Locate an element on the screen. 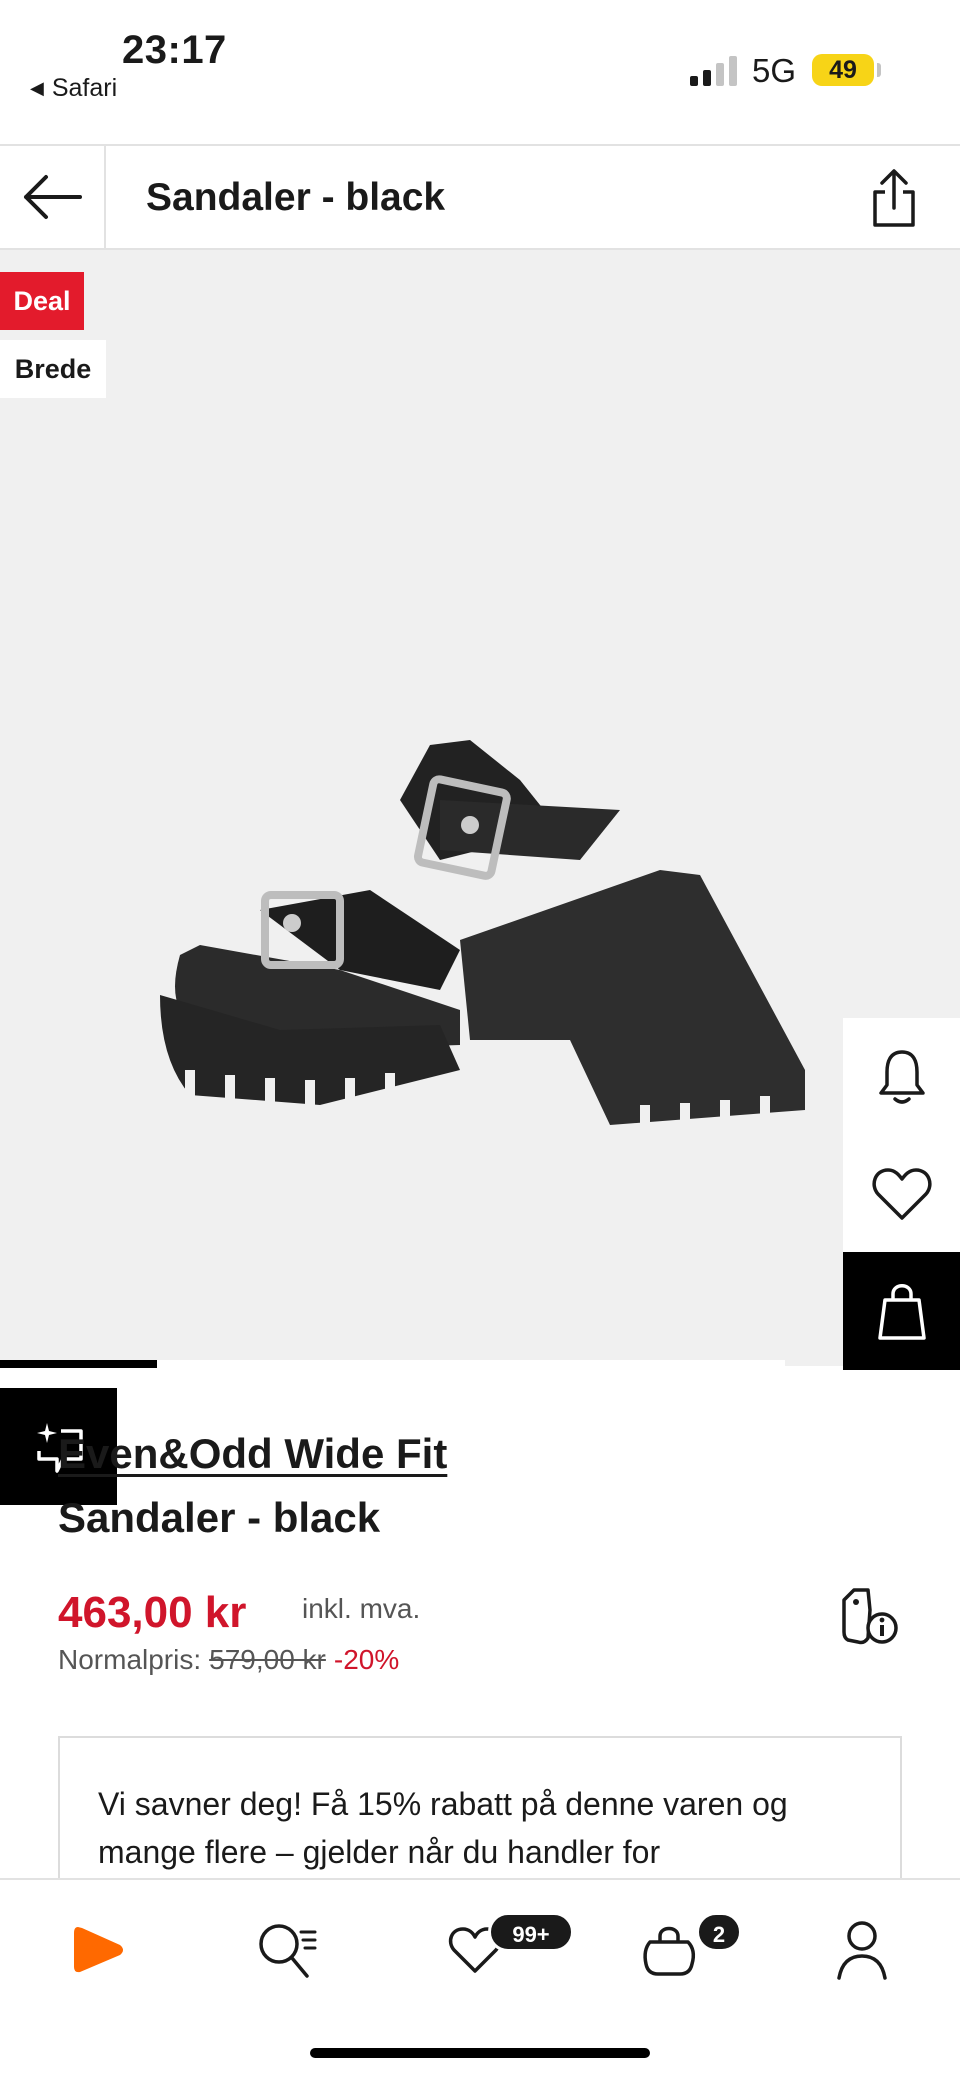  cart-count-badge: 2 is located at coordinates (719, 1932).